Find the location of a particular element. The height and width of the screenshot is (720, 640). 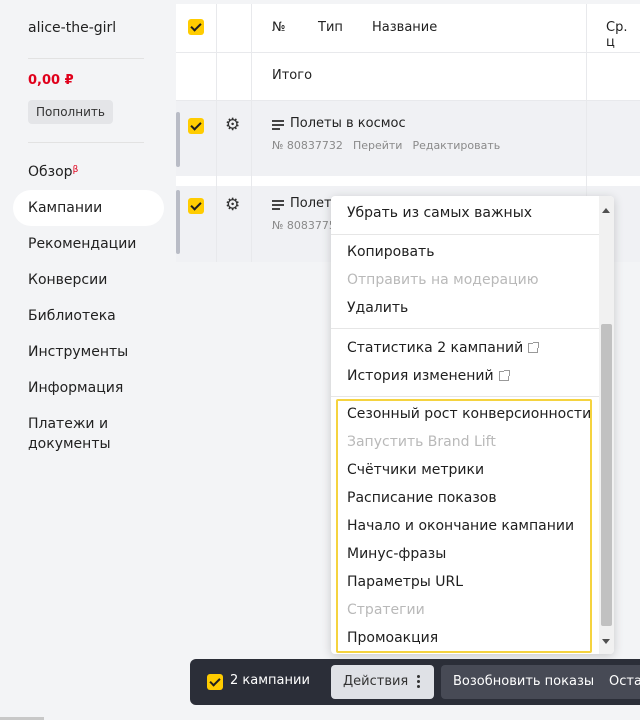

menu-item-delete: Удалить is located at coordinates (377, 308).